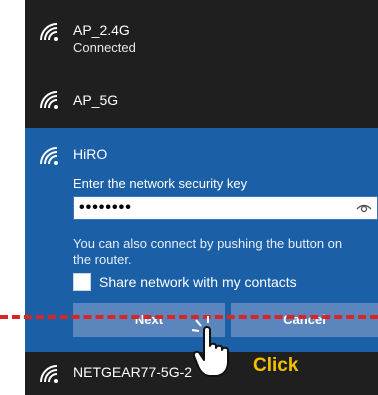 The height and width of the screenshot is (395, 378). I want to click on network-ssid: HiRO, so click(90, 154).